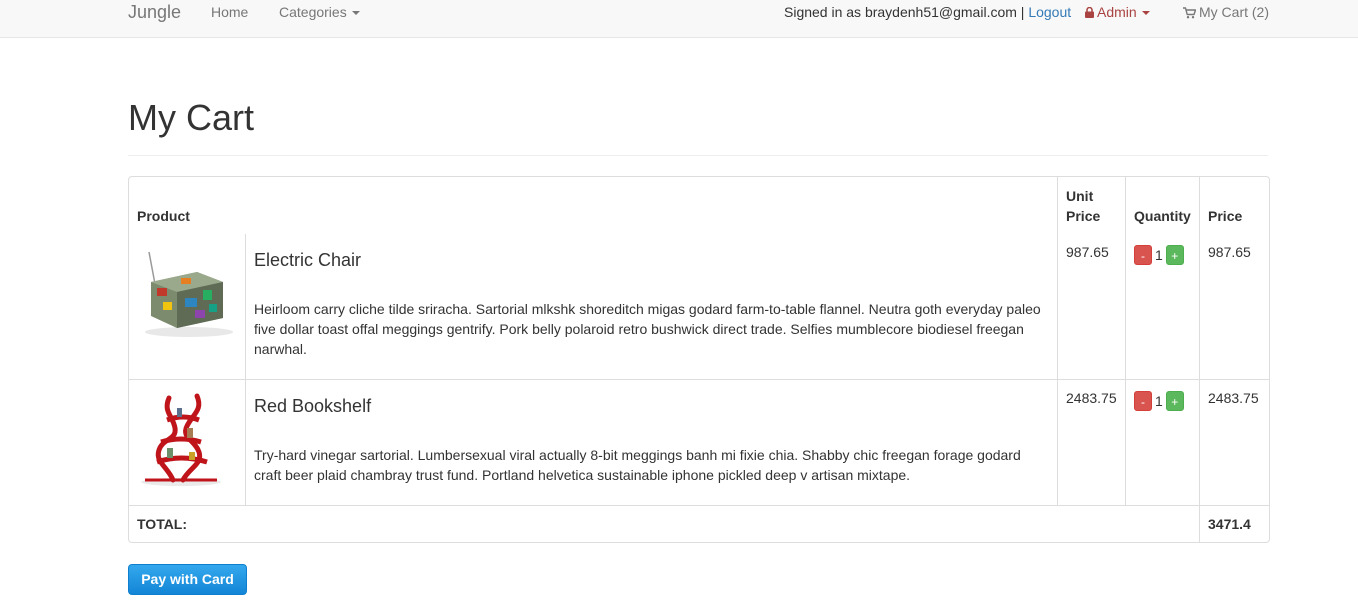 Image resolution: width=1358 pixels, height=610 pixels. Describe the element at coordinates (1092, 307) in the screenshot. I see `unit-price-cell: 987.65` at that location.